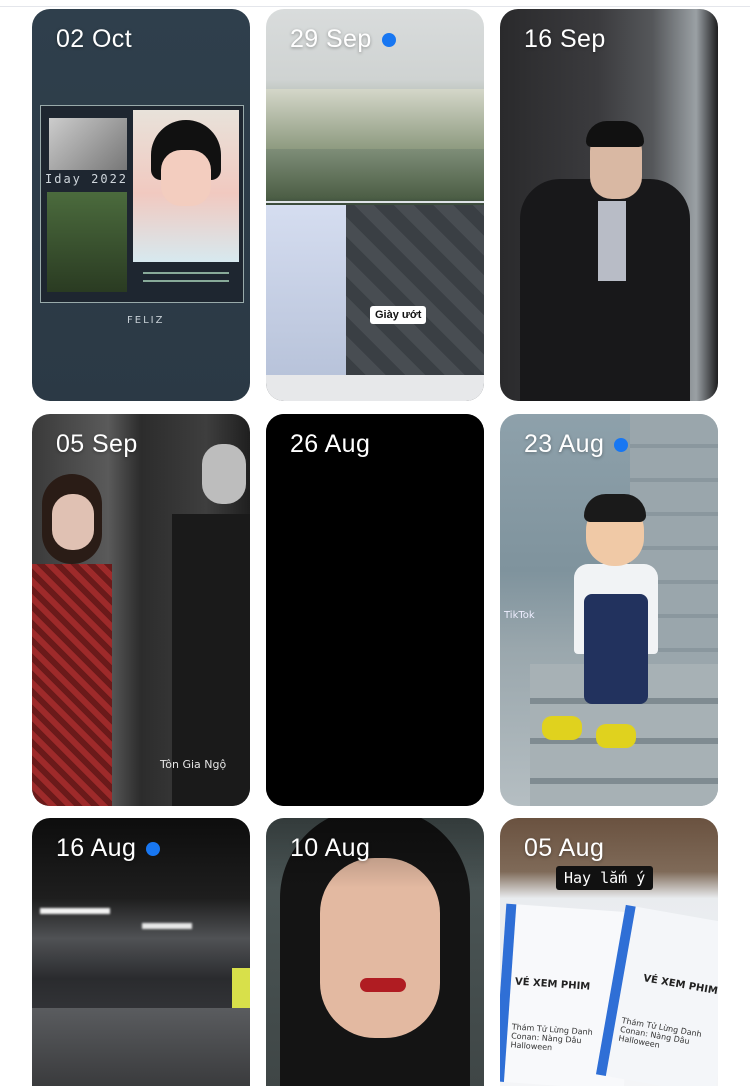 The image size is (750, 1086). What do you see at coordinates (146, 320) in the screenshot?
I see `feliz-logo: FELIZ` at bounding box center [146, 320].